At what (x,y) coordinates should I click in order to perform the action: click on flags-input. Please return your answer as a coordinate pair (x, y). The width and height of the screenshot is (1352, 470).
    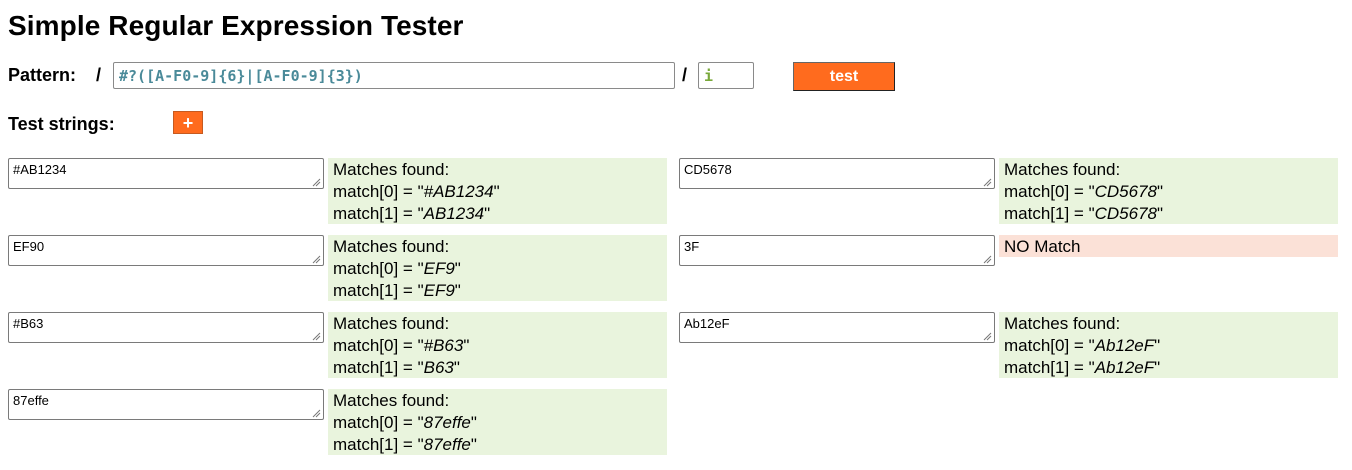
    Looking at the image, I should click on (726, 75).